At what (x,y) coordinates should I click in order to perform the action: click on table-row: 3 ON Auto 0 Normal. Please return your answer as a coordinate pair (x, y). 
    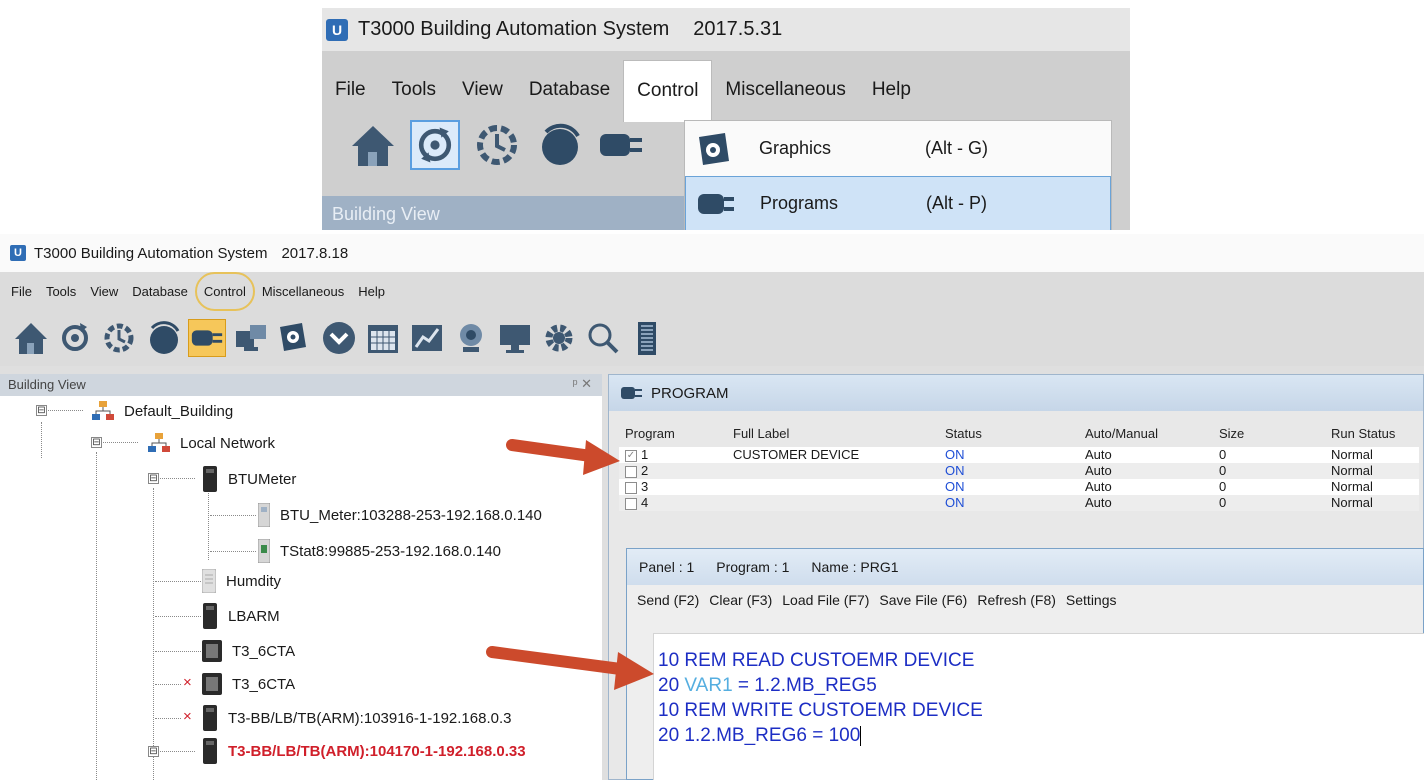
    Looking at the image, I should click on (1019, 487).